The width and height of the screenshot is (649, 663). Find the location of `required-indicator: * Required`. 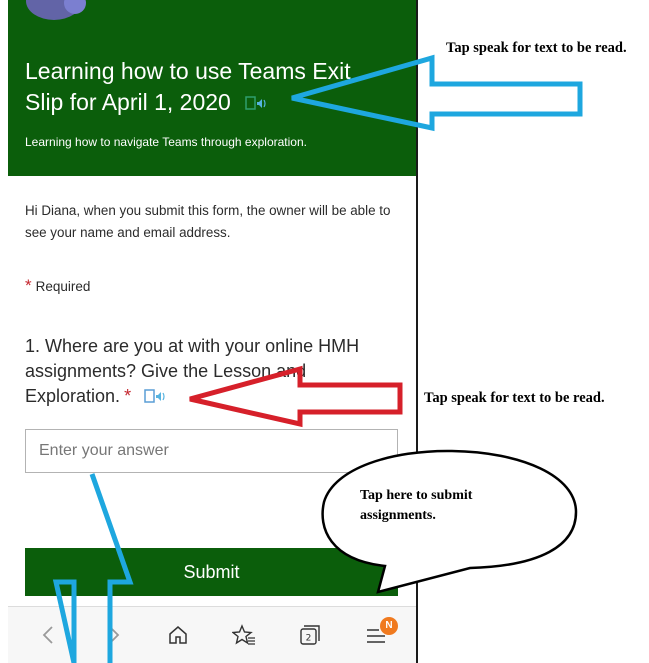

required-indicator: * Required is located at coordinates (57, 286).